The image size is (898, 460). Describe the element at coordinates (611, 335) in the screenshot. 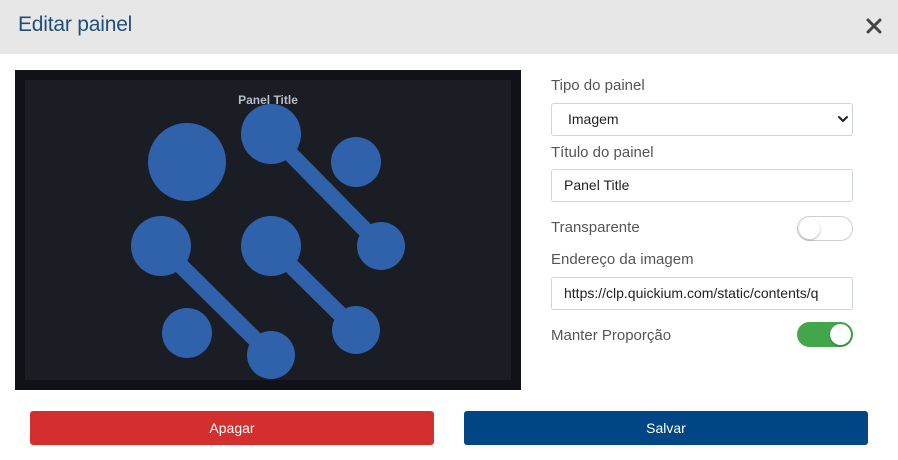

I see `keep-ratio-label: Manter Proporção` at that location.